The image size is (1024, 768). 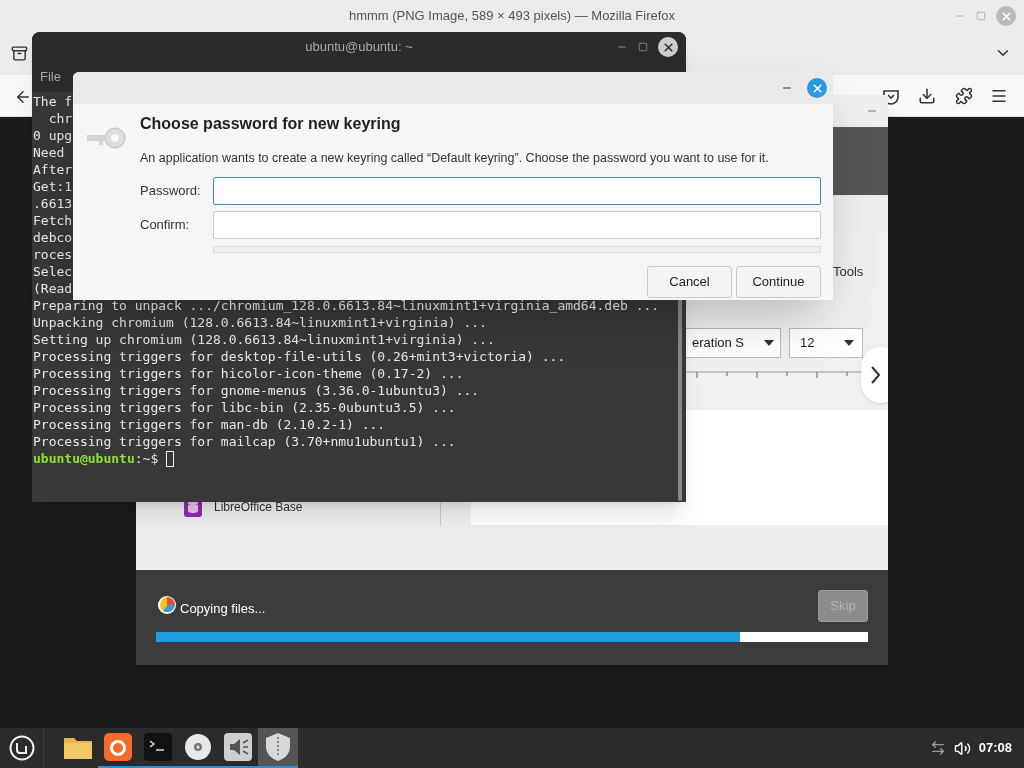 What do you see at coordinates (53, 169) in the screenshot?
I see `terminal-line: After` at bounding box center [53, 169].